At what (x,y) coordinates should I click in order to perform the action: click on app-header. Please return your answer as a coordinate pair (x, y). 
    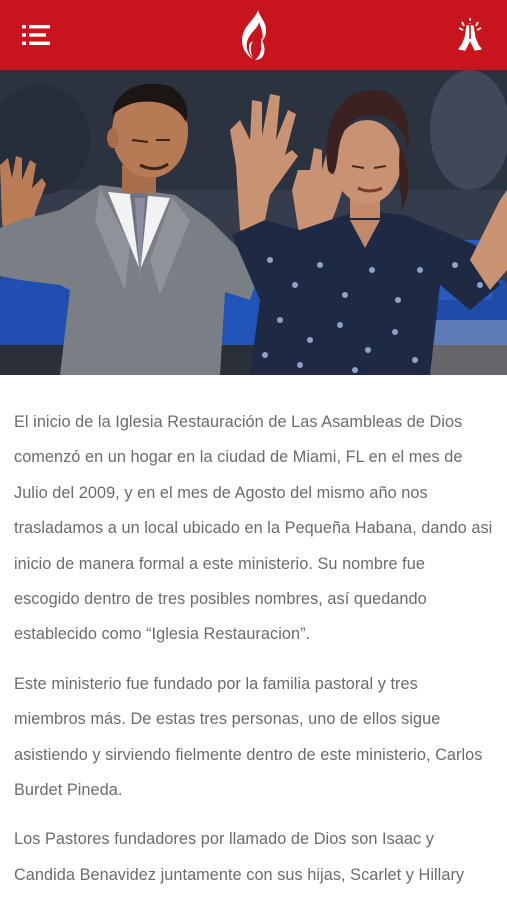
    Looking at the image, I should click on (253, 35).